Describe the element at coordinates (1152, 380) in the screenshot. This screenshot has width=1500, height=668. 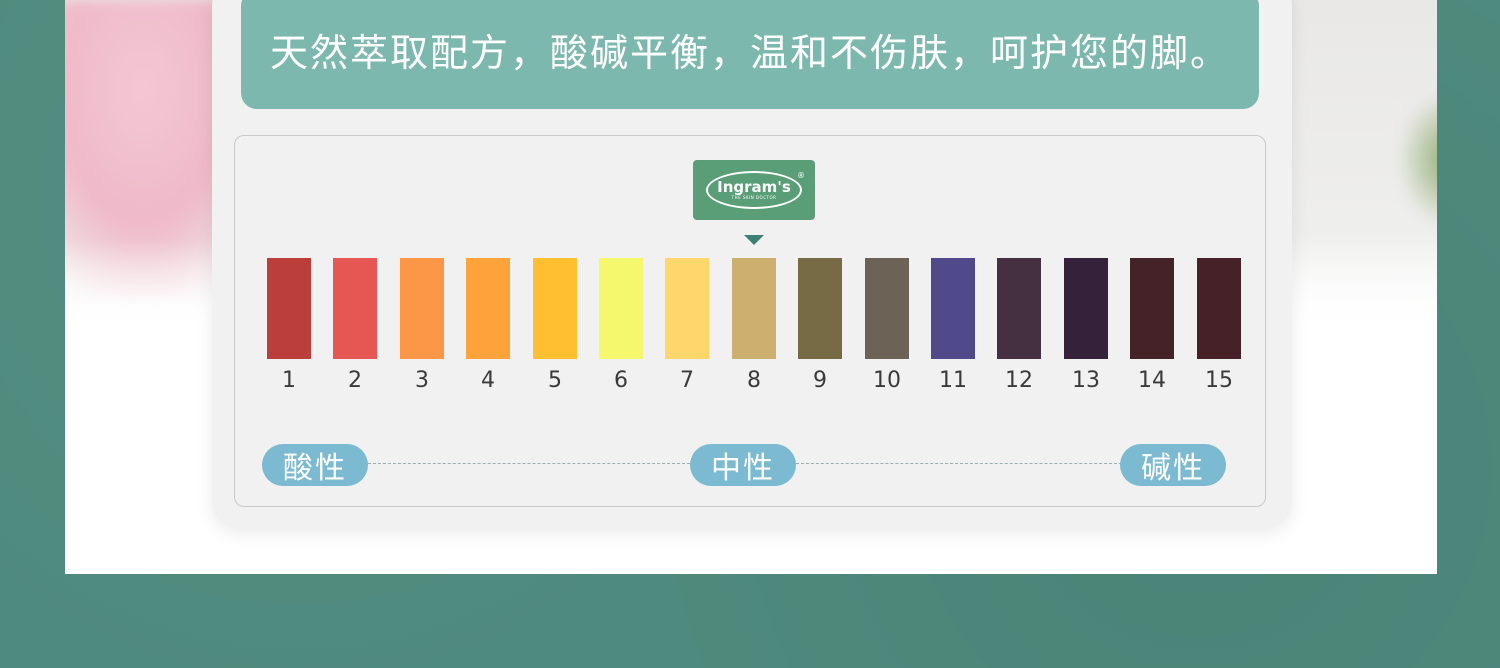
I see `ph-value-label: 14` at that location.